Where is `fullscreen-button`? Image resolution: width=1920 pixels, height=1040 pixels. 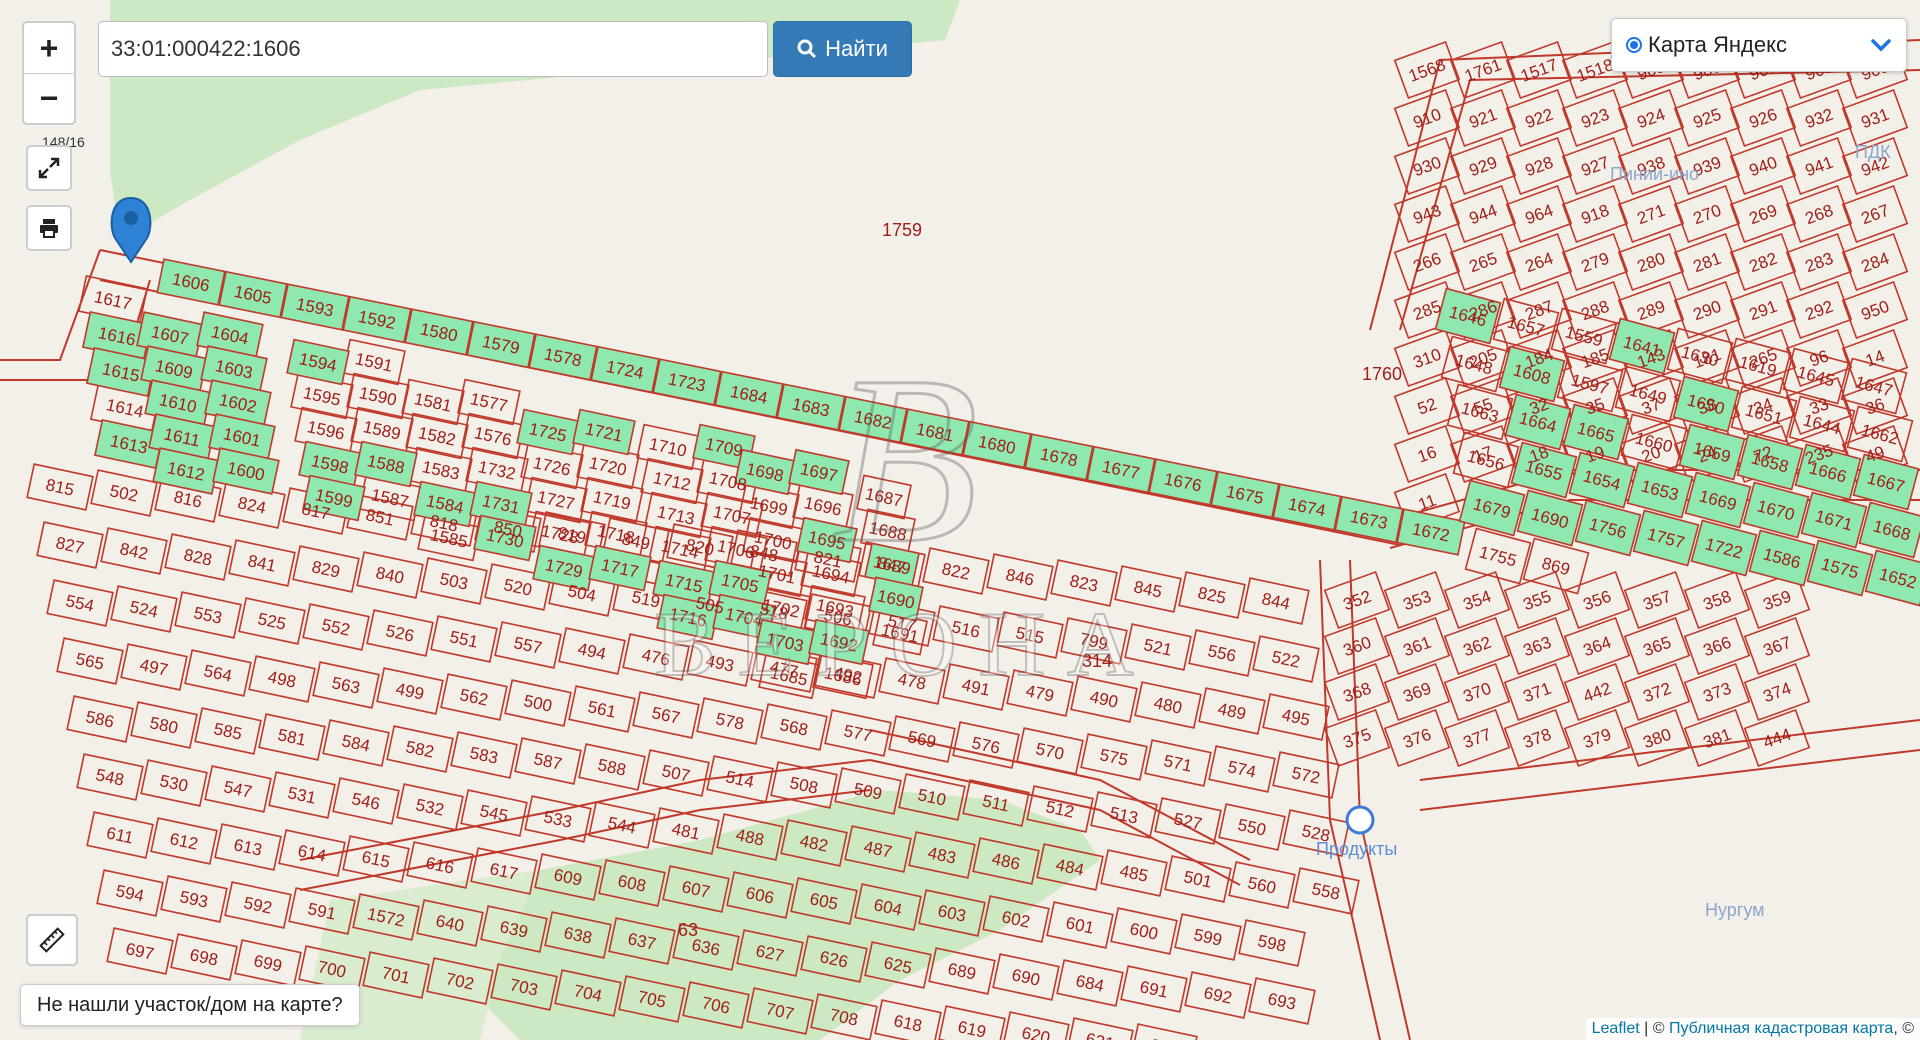 fullscreen-button is located at coordinates (49, 168).